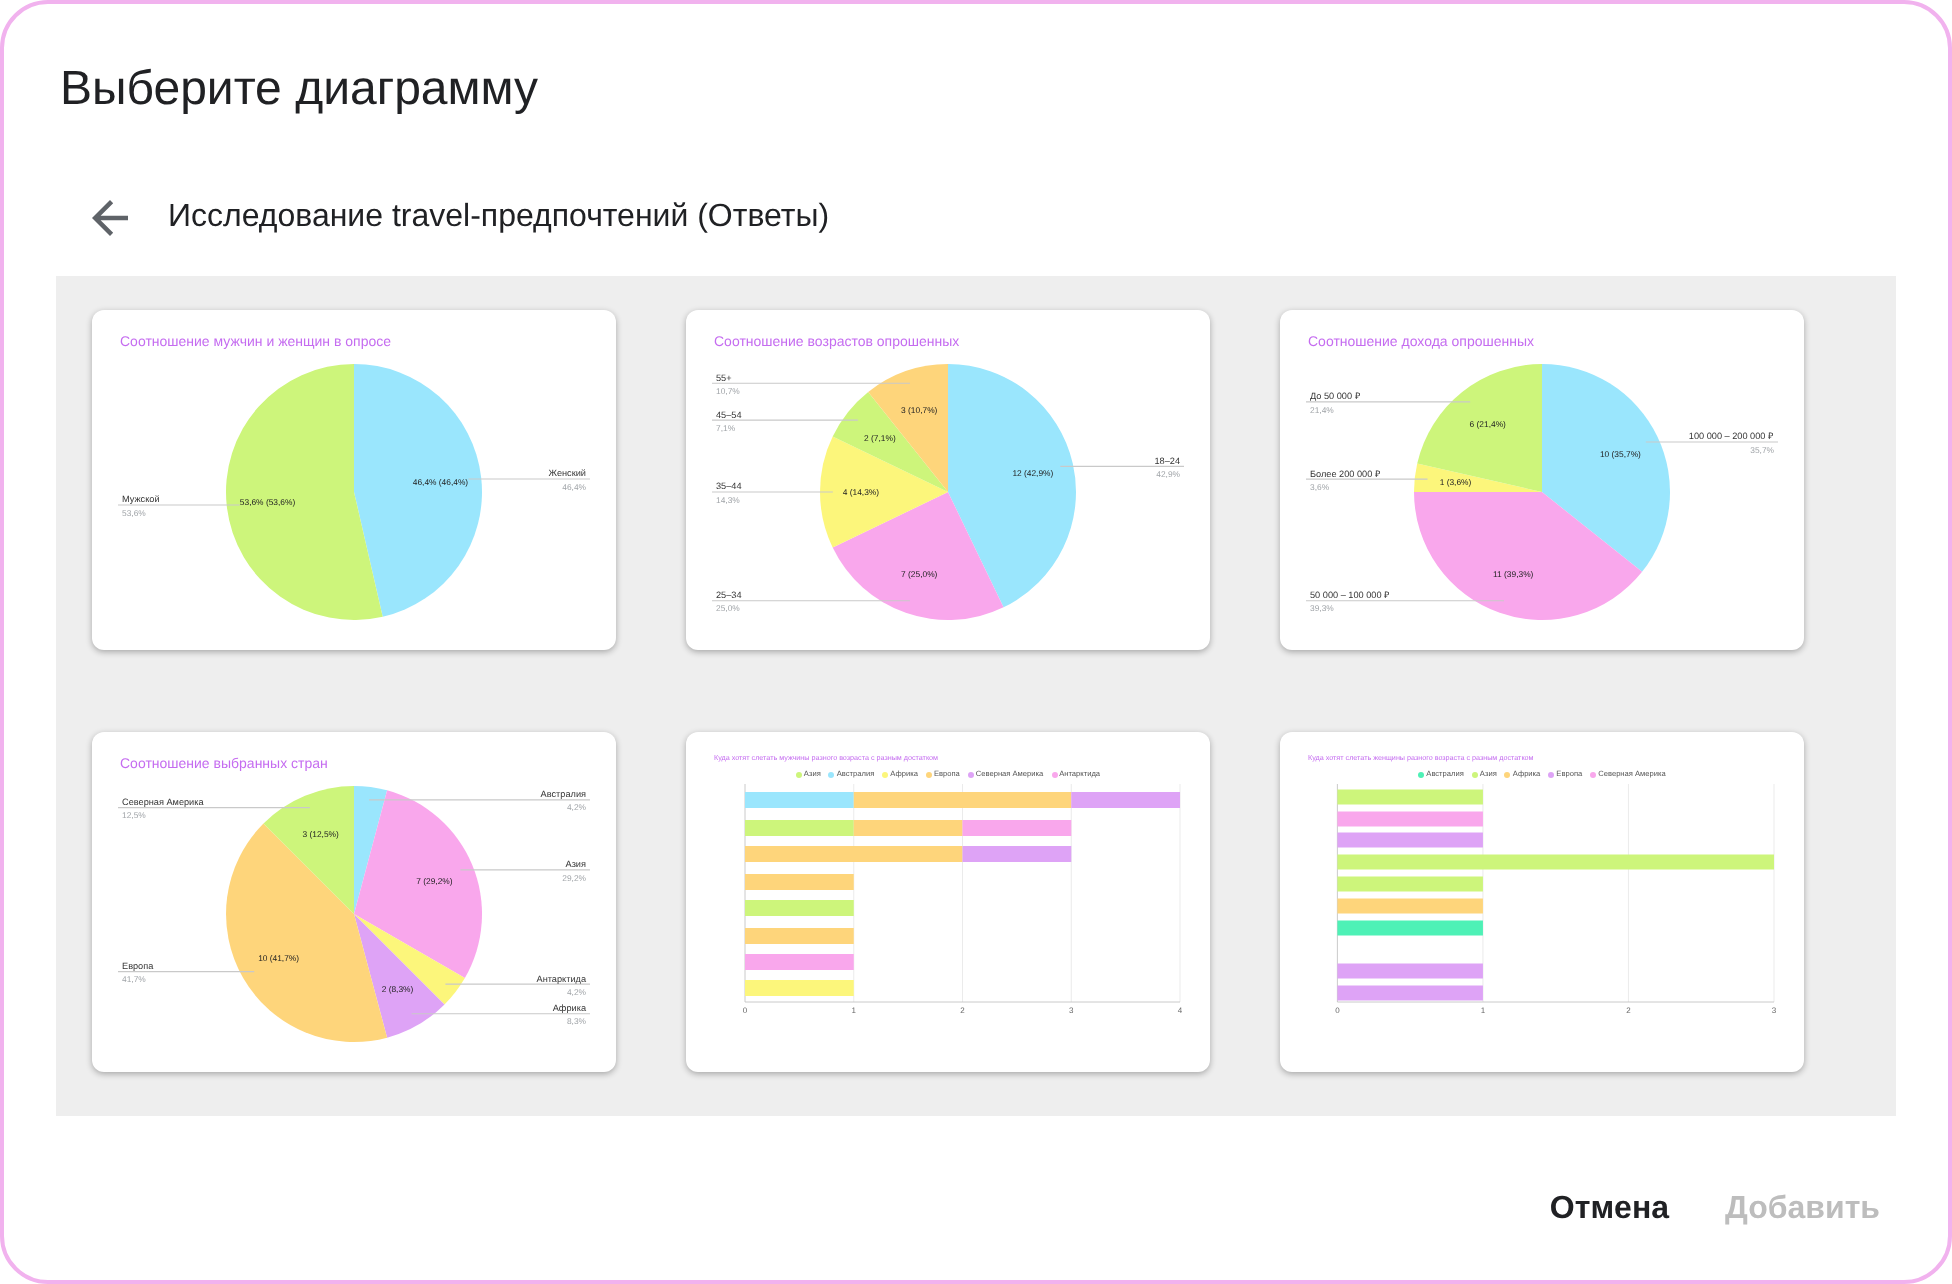 This screenshot has height=1284, width=1952. I want to click on arrow-left-icon, so click(110, 218).